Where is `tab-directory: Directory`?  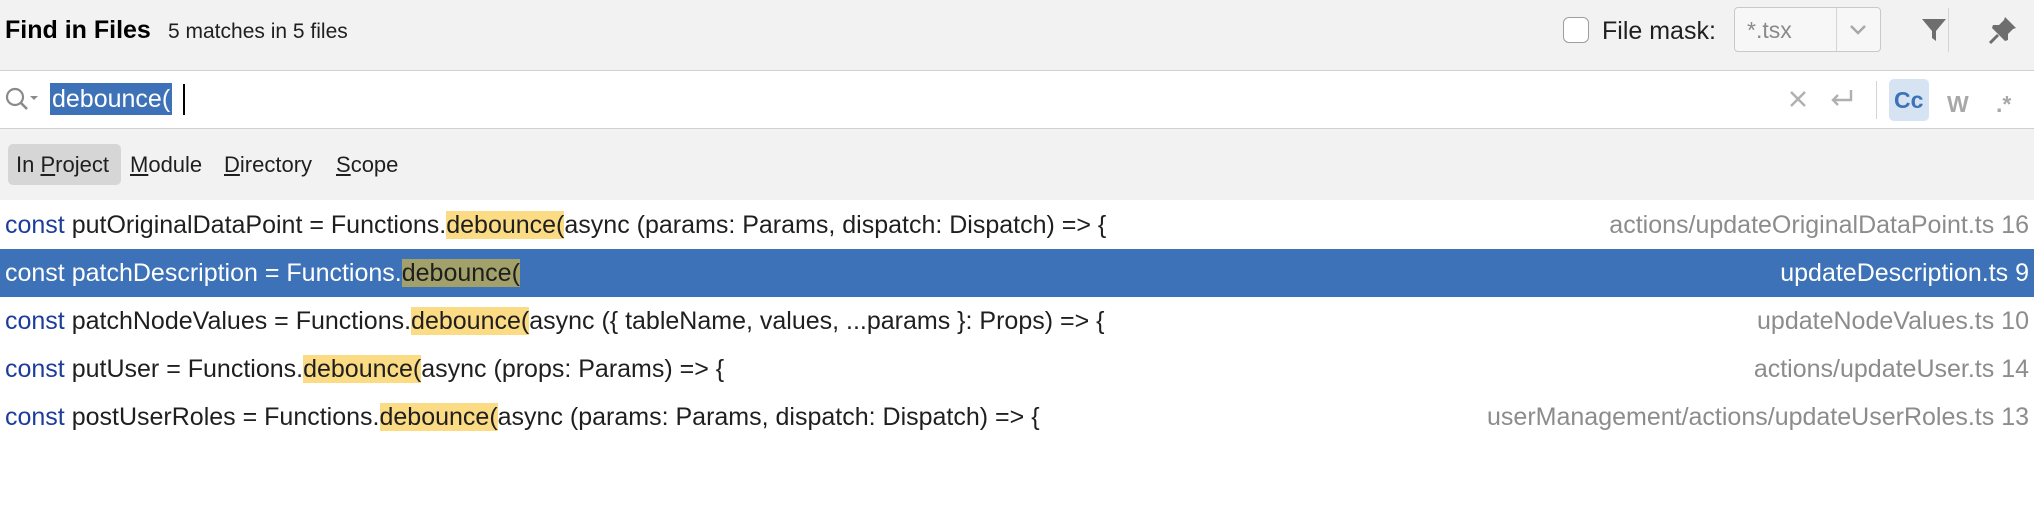 tab-directory: Directory is located at coordinates (268, 164).